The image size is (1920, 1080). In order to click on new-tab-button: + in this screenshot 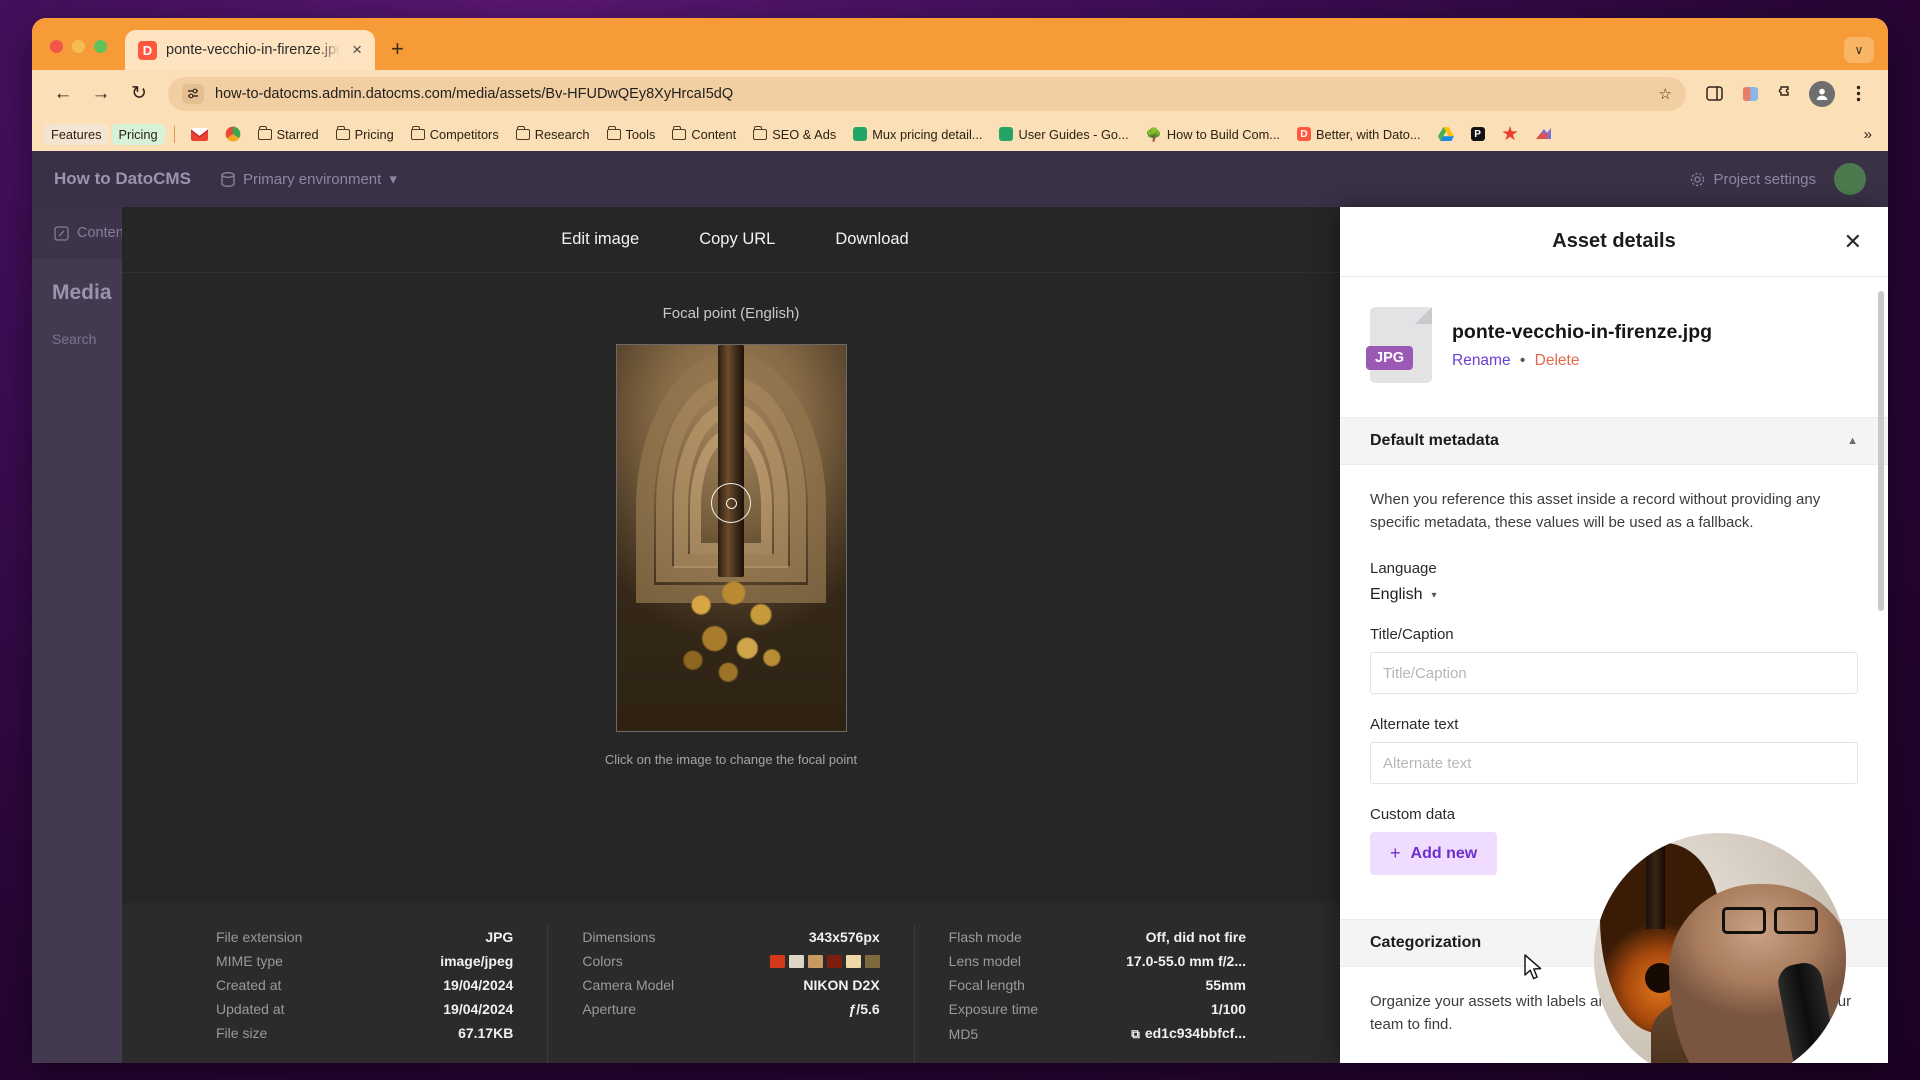, I will do `click(396, 53)`.